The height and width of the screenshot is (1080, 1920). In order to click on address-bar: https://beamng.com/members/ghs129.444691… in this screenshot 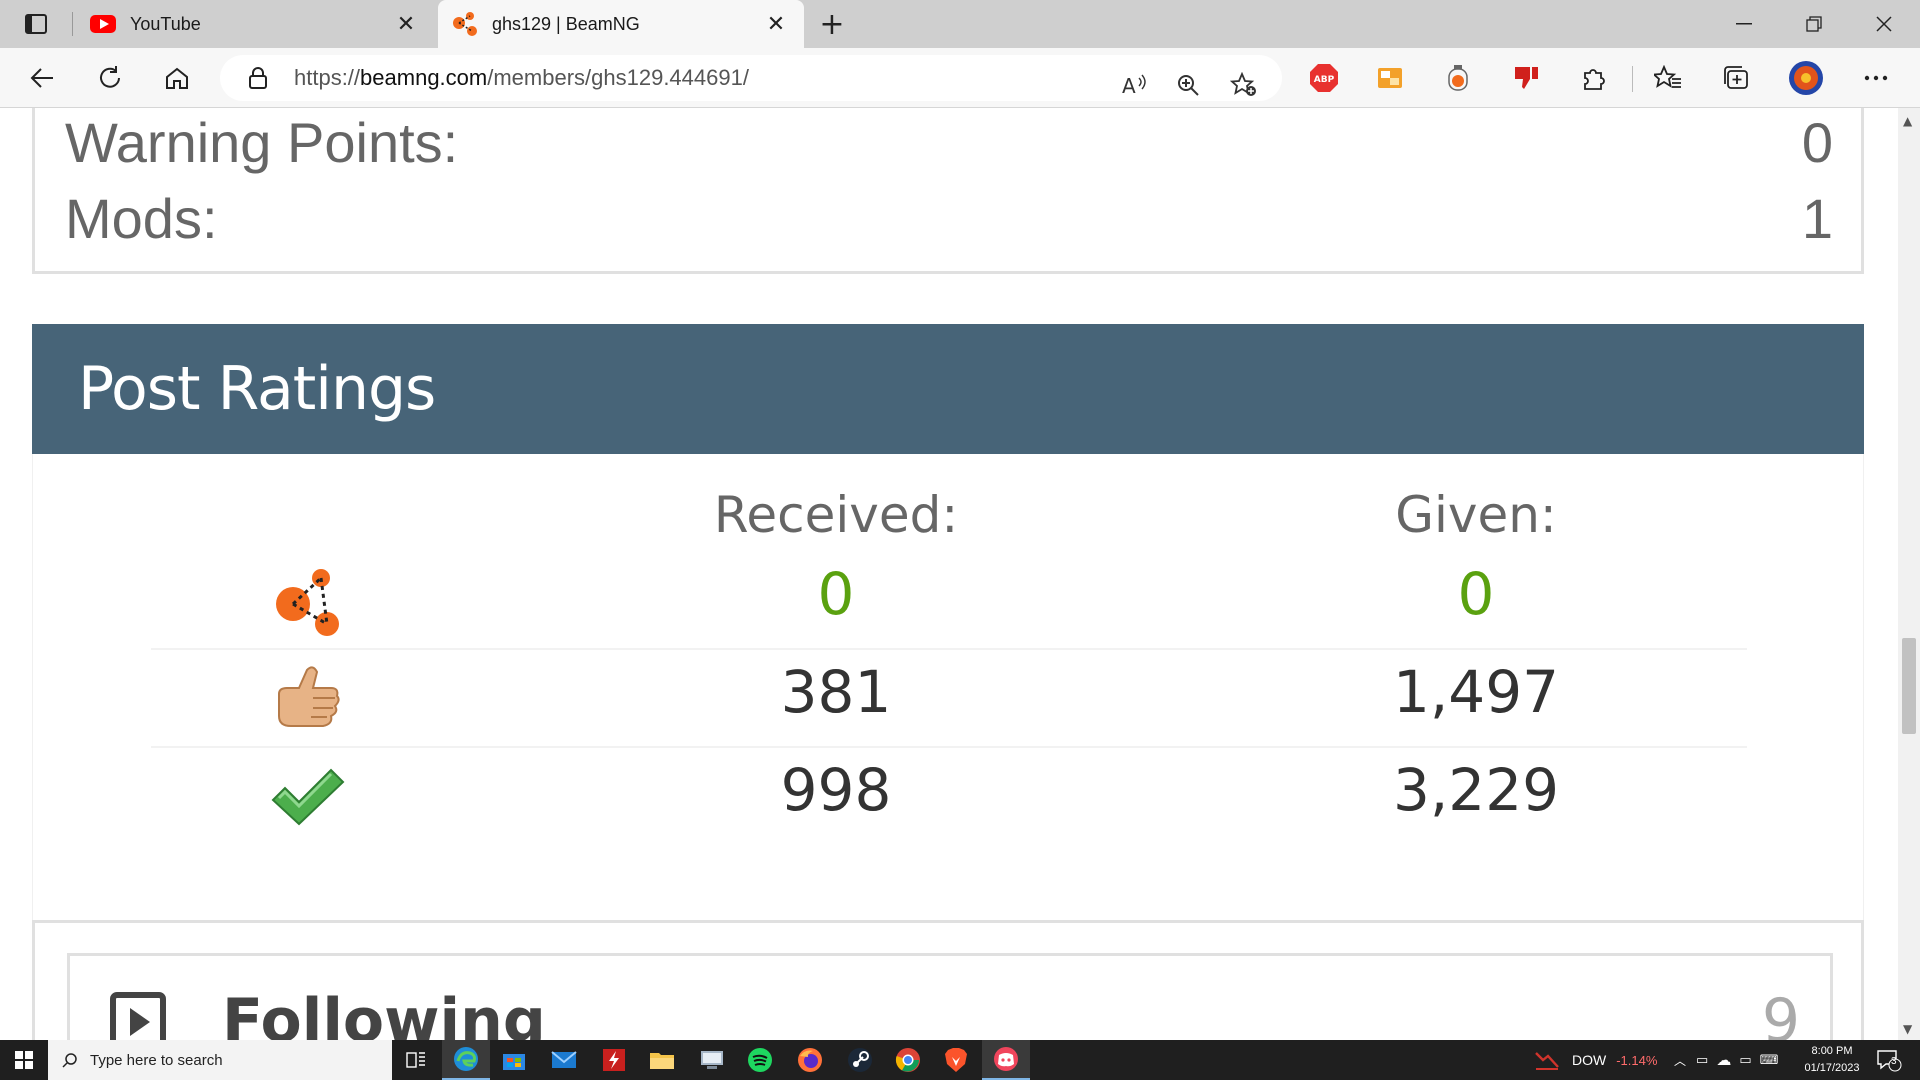, I will do `click(751, 78)`.